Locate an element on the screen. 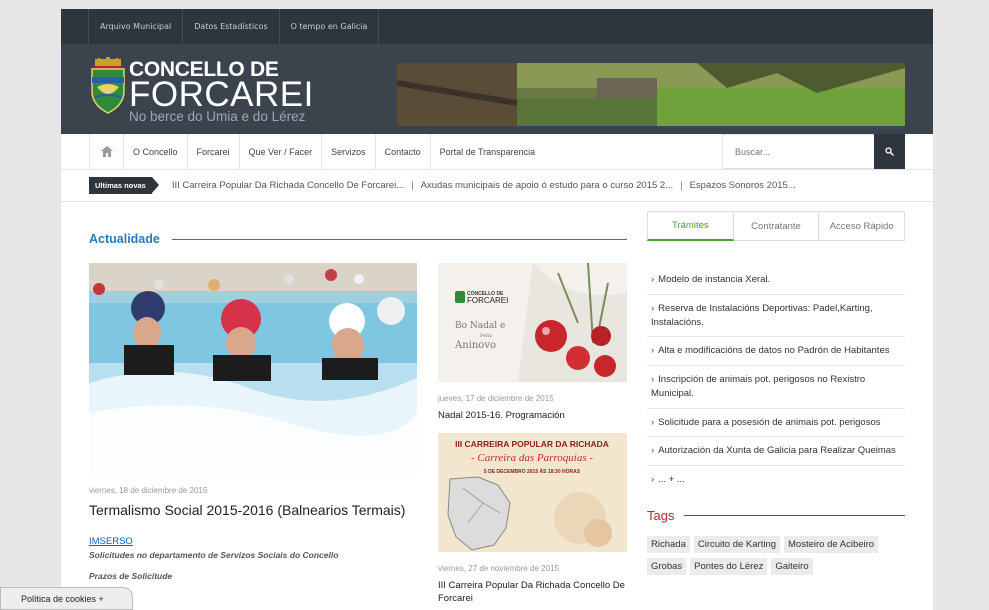 The height and width of the screenshot is (610, 989). list-item: › Modelo de instancia Xeral. is located at coordinates (776, 280).